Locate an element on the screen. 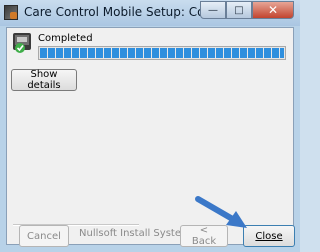 The width and height of the screenshot is (320, 252). progress-bar-fill is located at coordinates (162, 53).